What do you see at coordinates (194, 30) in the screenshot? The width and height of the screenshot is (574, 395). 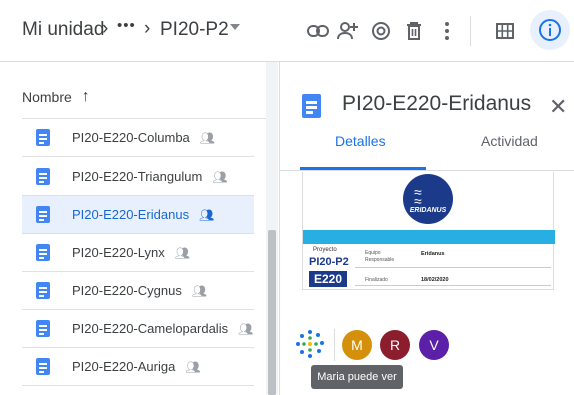 I see `breadcrumb-current: PI20-P2` at bounding box center [194, 30].